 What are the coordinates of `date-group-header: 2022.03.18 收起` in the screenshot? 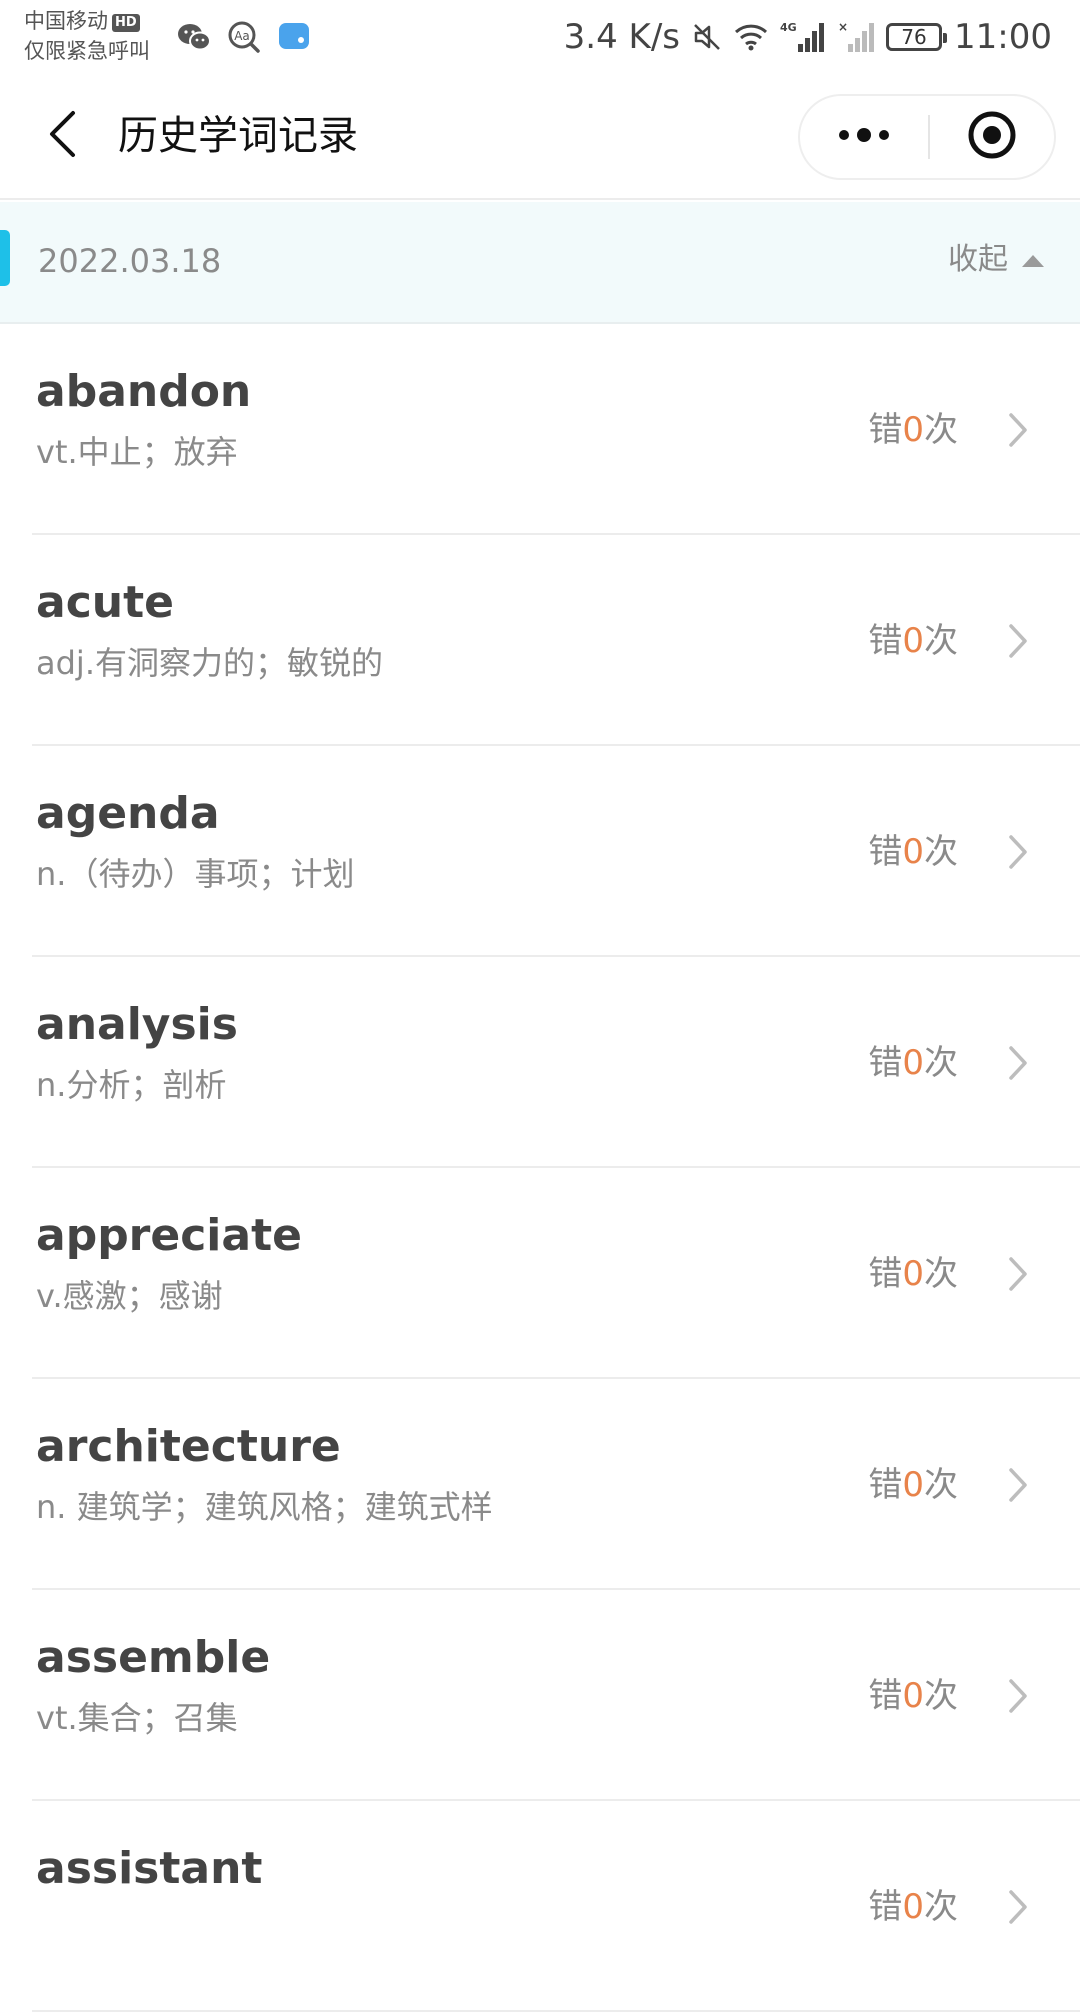 It's located at (540, 263).